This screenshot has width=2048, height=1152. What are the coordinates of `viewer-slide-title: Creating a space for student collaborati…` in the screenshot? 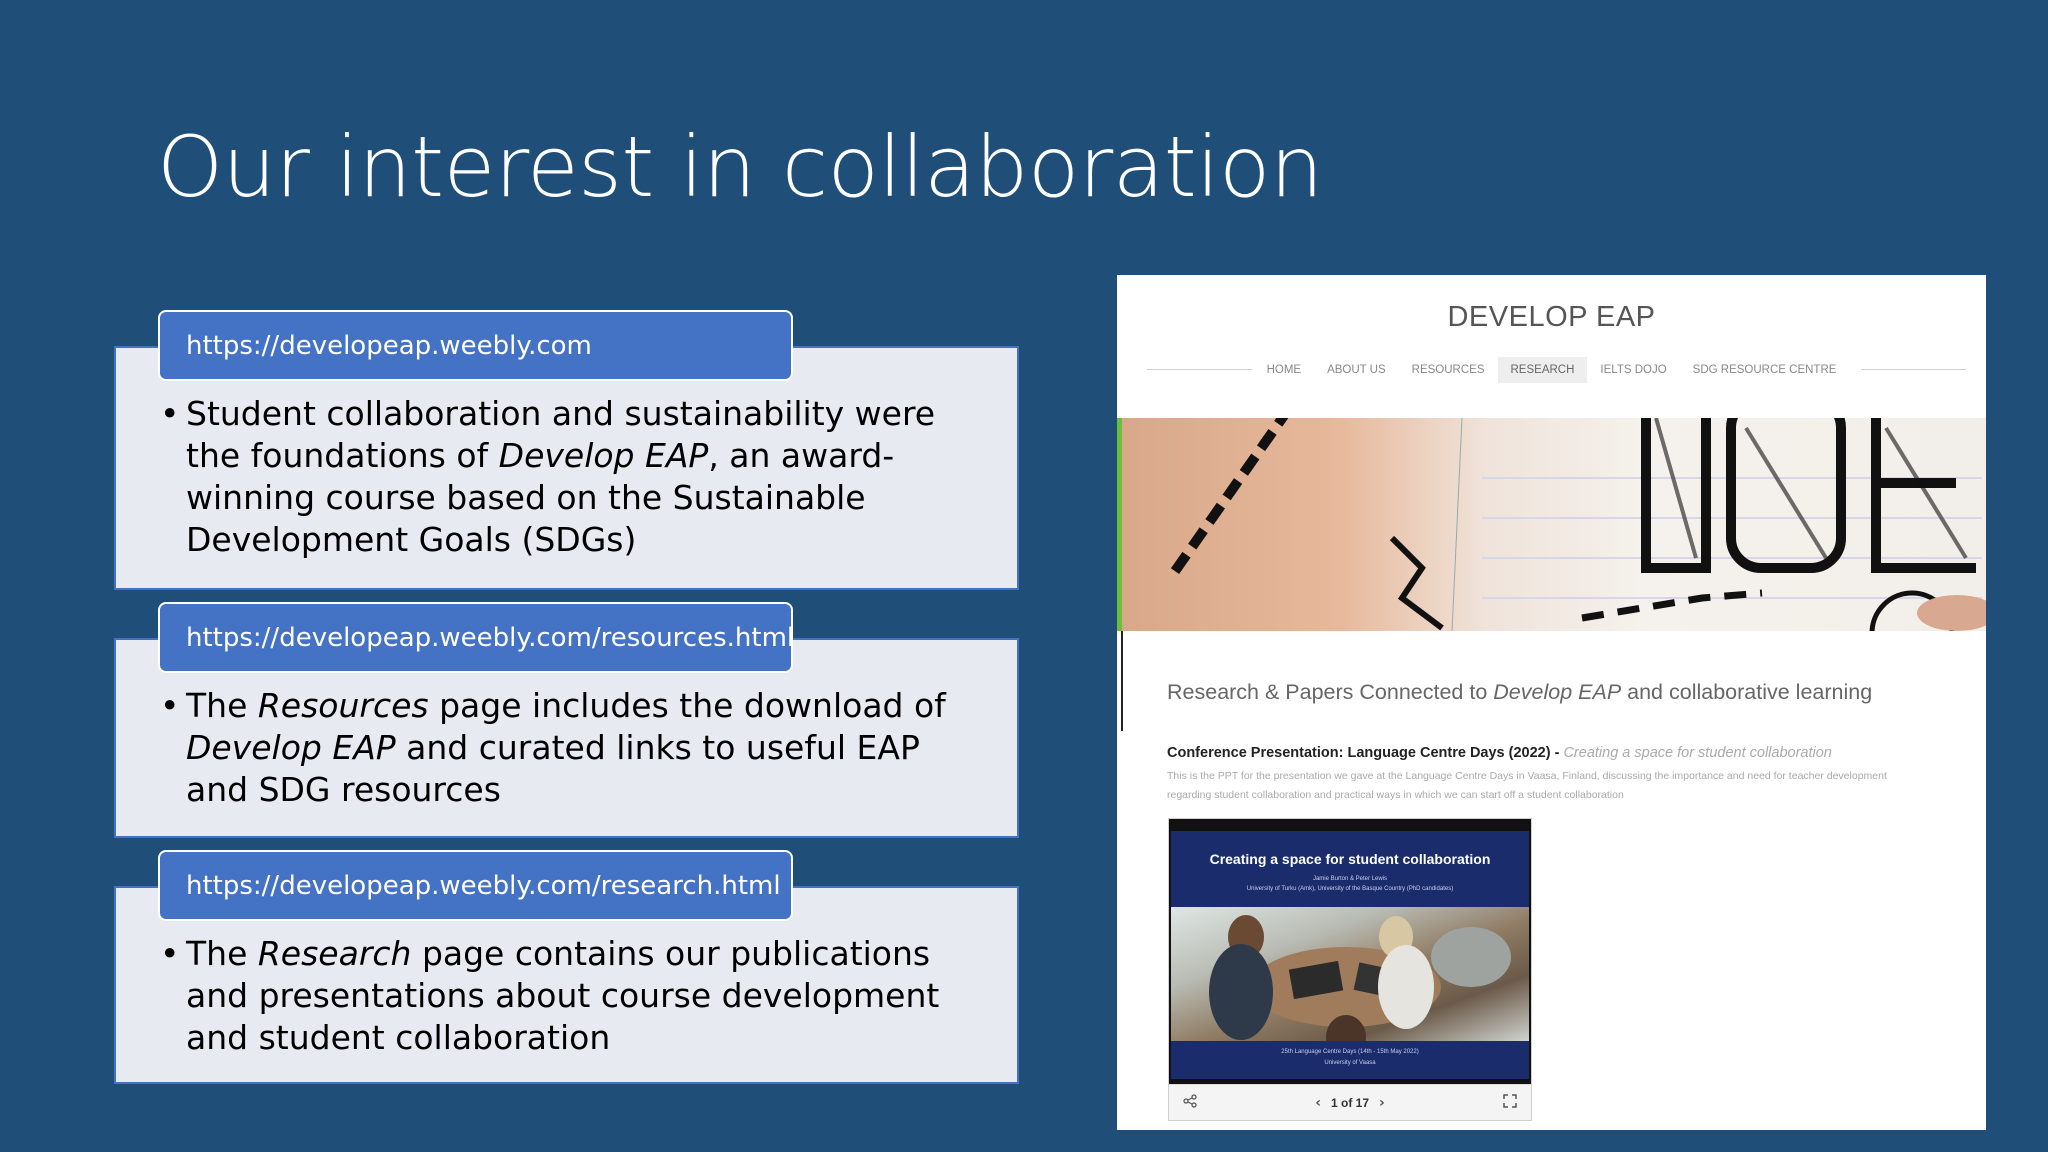 It's located at (1350, 859).